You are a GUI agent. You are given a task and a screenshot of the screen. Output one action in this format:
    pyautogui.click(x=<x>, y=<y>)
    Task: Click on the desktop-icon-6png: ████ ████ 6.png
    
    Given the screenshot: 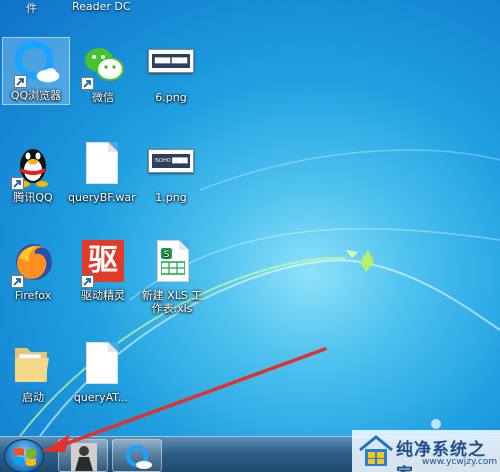 What is the action you would take?
    pyautogui.click(x=171, y=72)
    